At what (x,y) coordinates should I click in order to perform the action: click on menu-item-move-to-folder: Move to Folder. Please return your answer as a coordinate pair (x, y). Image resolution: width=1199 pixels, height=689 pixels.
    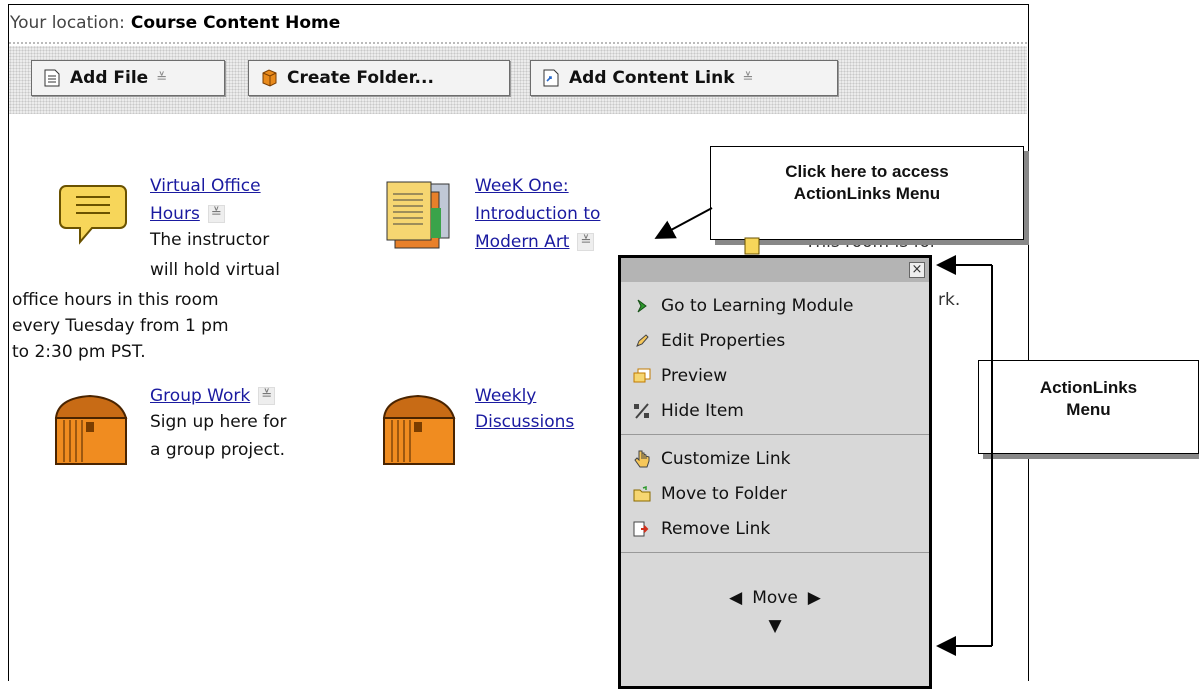
    Looking at the image, I should click on (775, 493).